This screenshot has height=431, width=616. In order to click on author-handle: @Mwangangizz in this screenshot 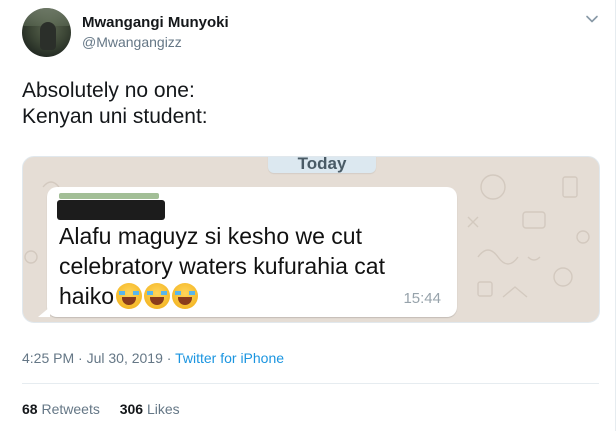, I will do `click(132, 42)`.